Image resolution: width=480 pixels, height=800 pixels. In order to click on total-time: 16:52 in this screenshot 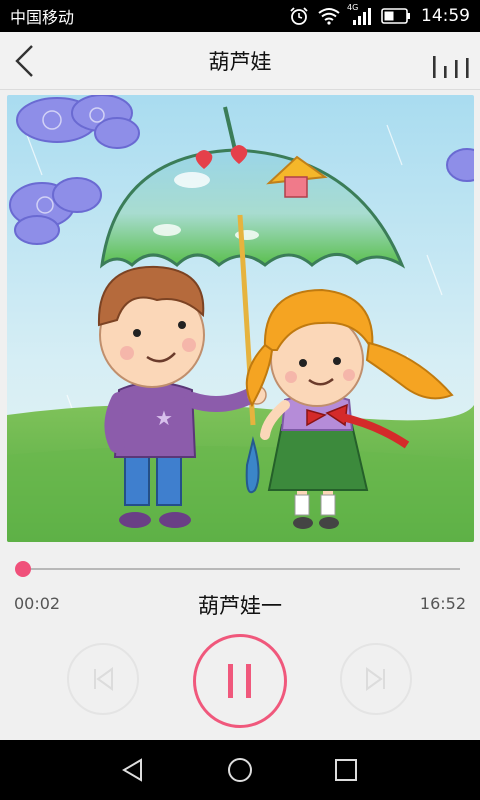, I will do `click(442, 603)`.